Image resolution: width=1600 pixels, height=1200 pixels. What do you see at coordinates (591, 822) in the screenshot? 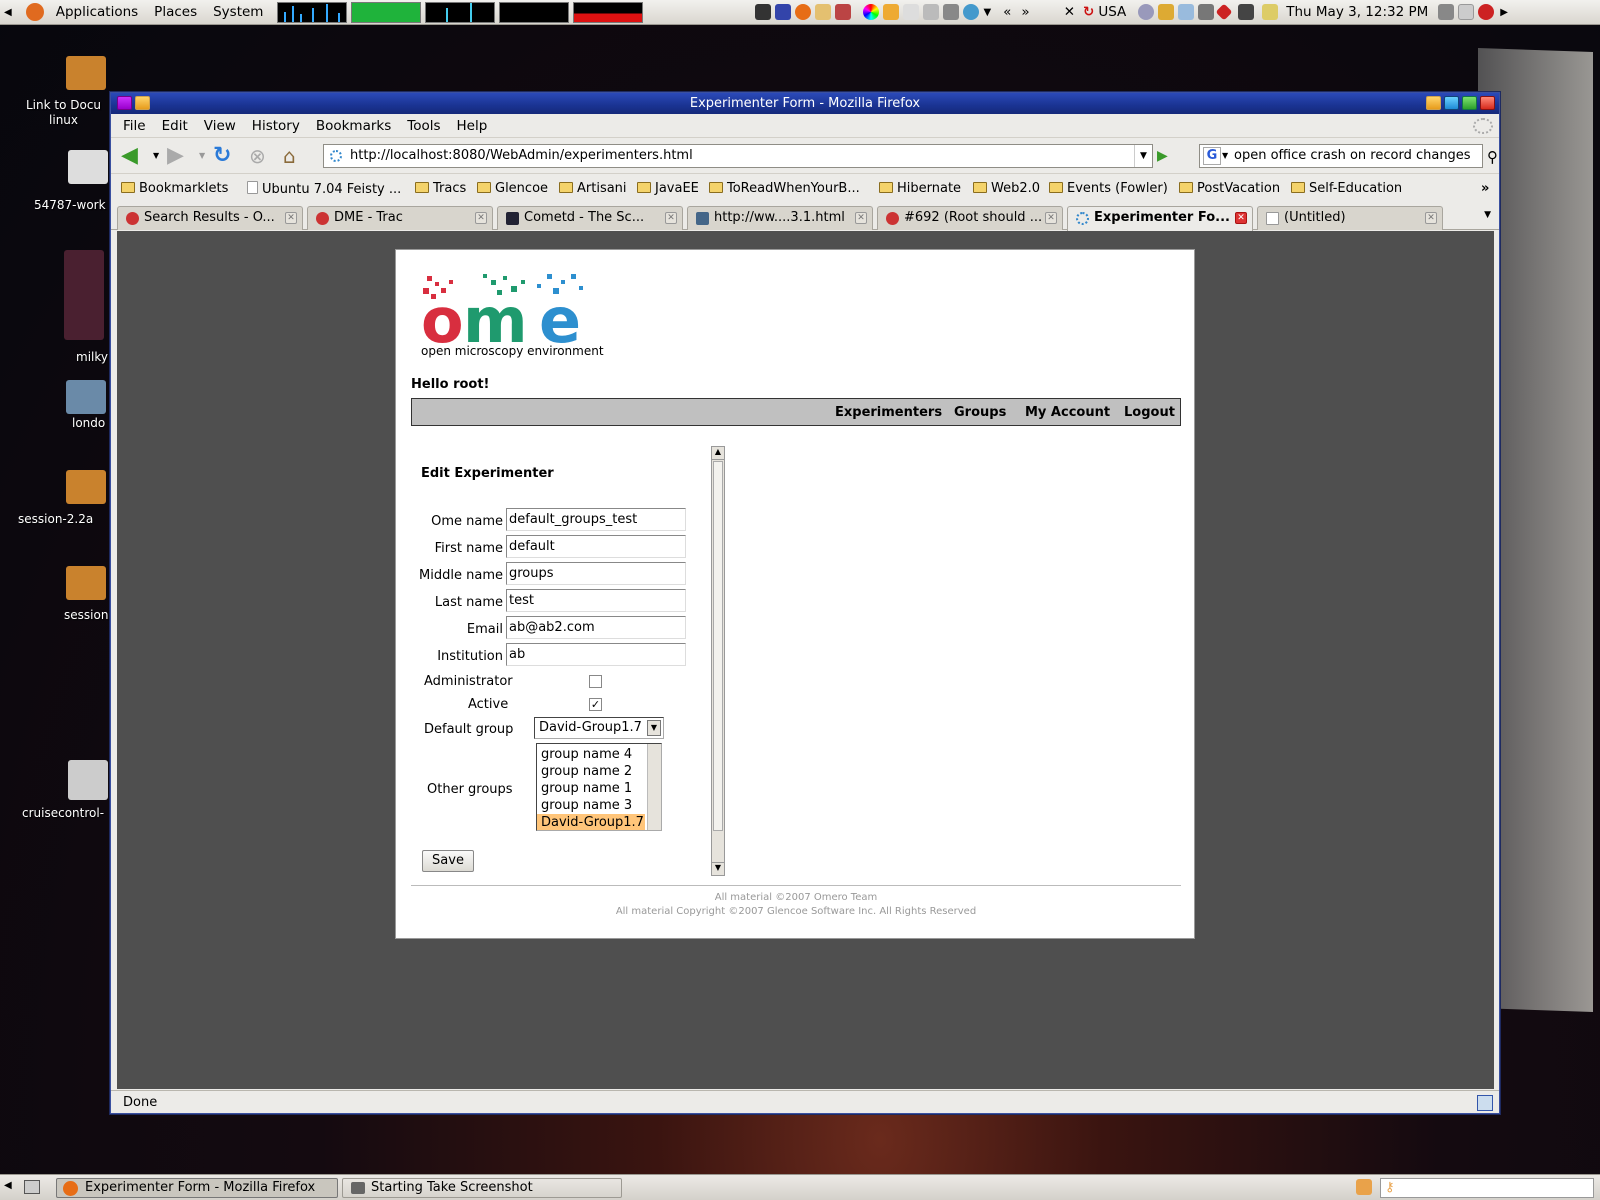
I see `list-item-selected: David-Group1.7` at bounding box center [591, 822].